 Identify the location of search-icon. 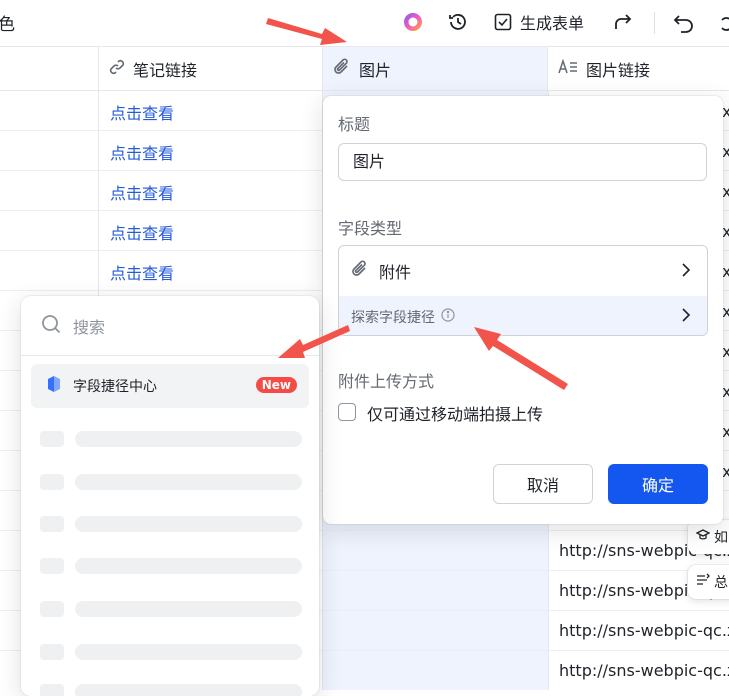
(51, 326).